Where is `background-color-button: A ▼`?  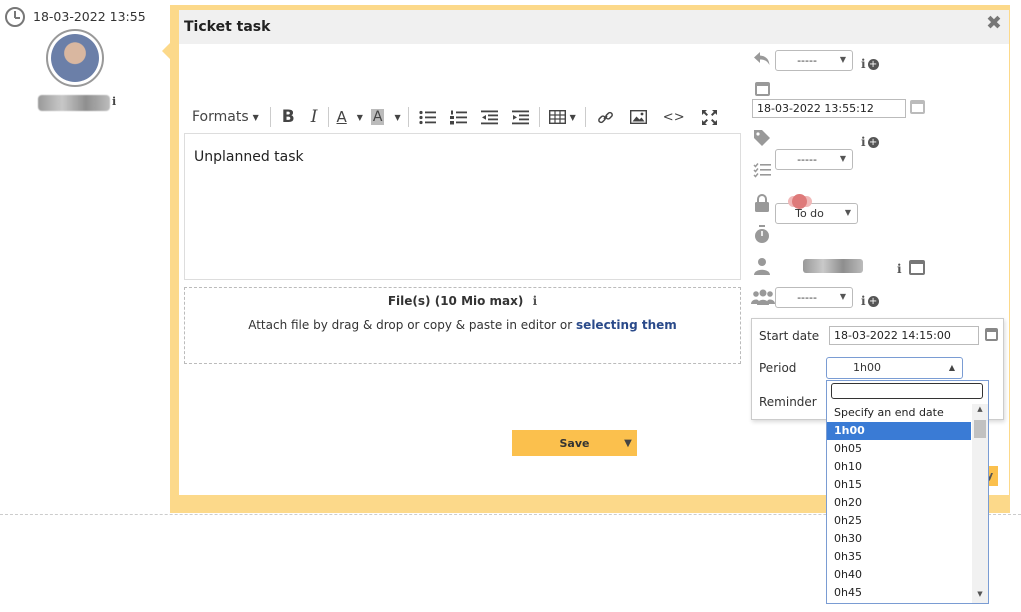 background-color-button: A ▼ is located at coordinates (386, 117).